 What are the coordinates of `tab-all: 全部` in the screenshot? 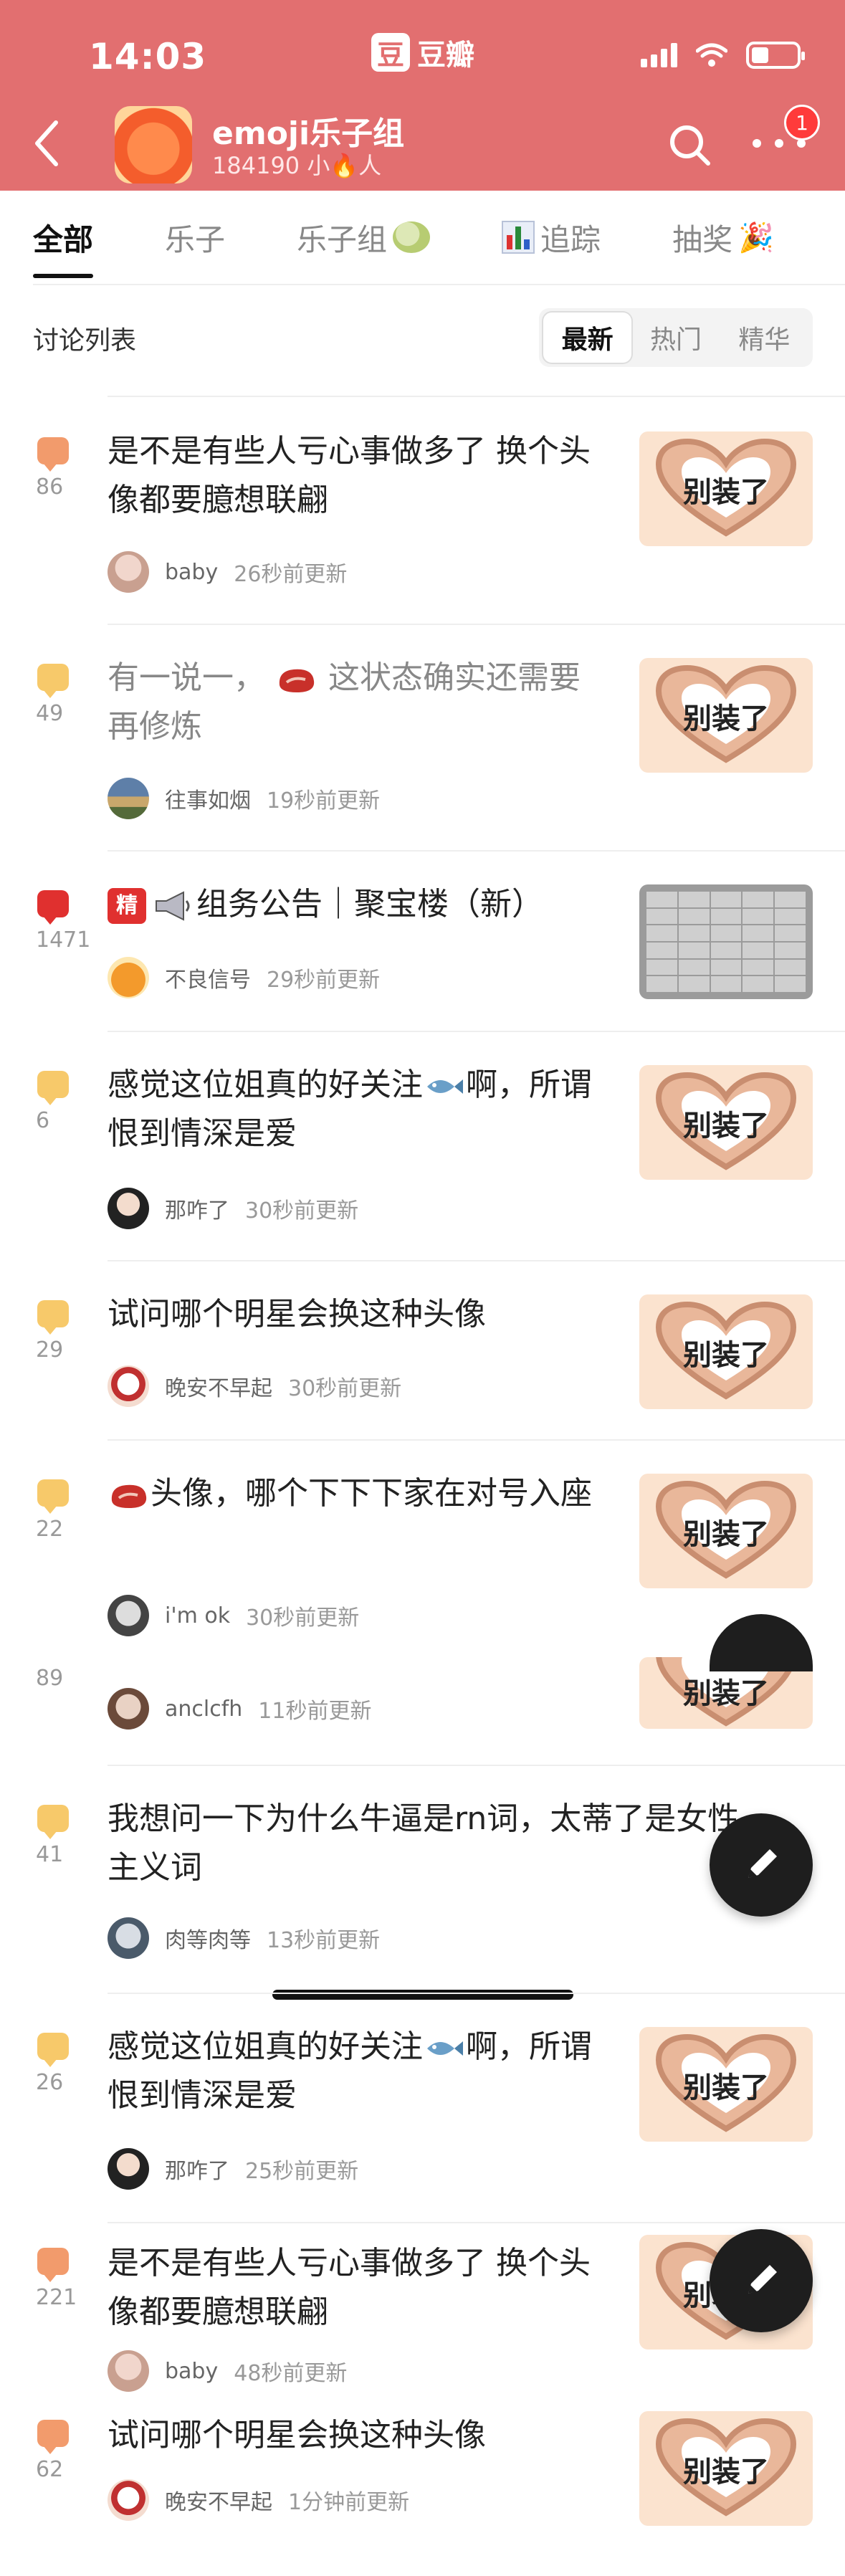 It's located at (63, 247).